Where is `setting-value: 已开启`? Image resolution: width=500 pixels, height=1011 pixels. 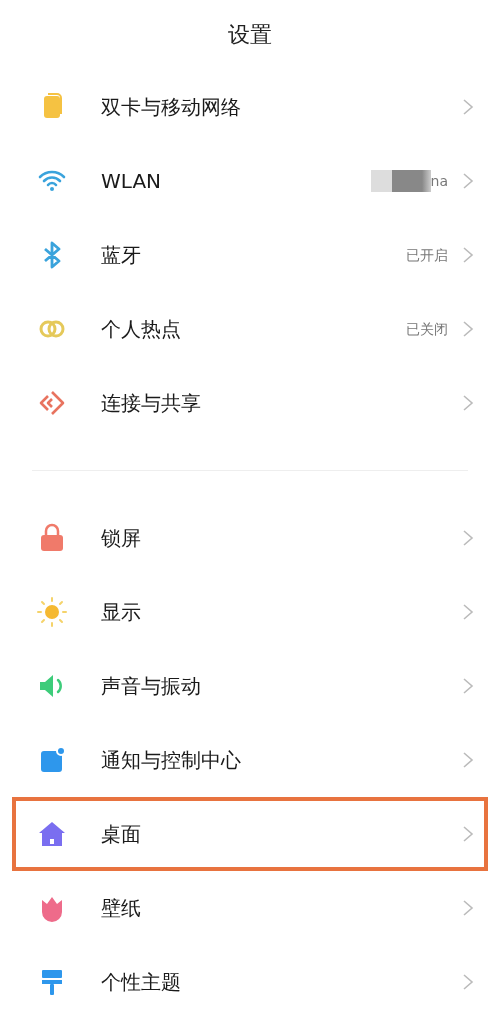
setting-value: 已开启 is located at coordinates (427, 255).